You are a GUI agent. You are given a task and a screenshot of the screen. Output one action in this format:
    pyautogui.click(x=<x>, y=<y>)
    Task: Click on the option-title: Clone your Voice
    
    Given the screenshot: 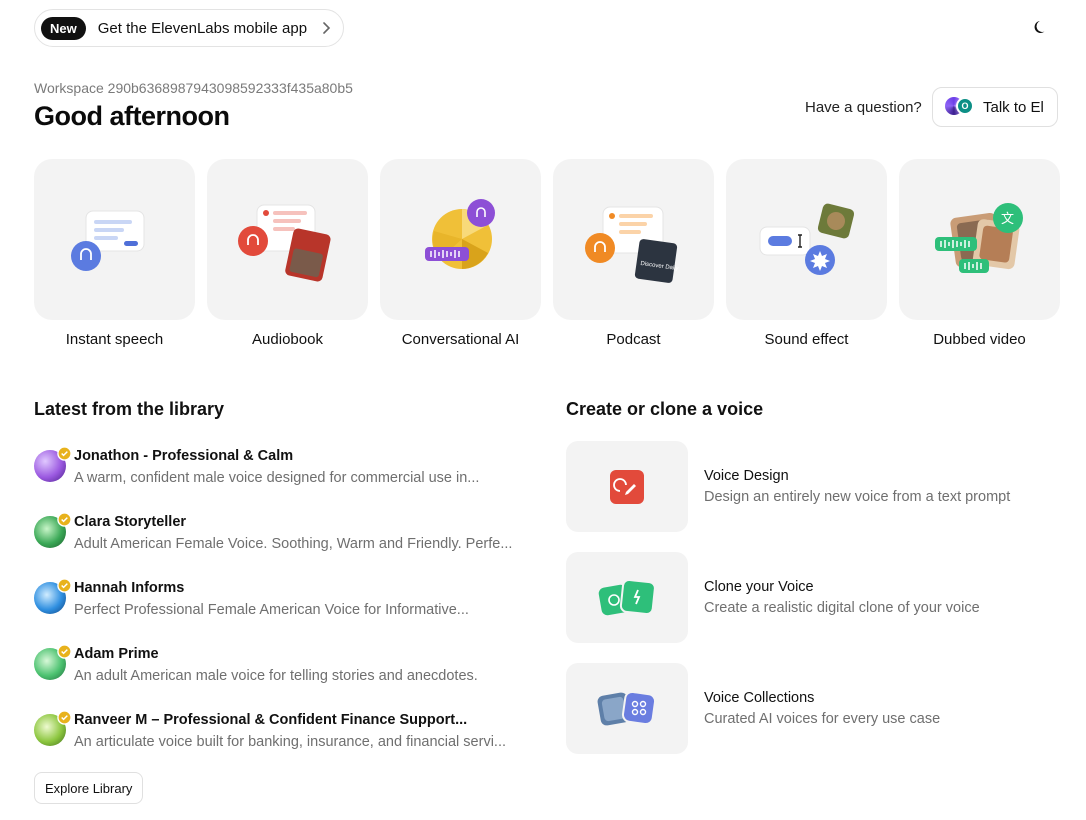 What is the action you would take?
    pyautogui.click(x=759, y=586)
    